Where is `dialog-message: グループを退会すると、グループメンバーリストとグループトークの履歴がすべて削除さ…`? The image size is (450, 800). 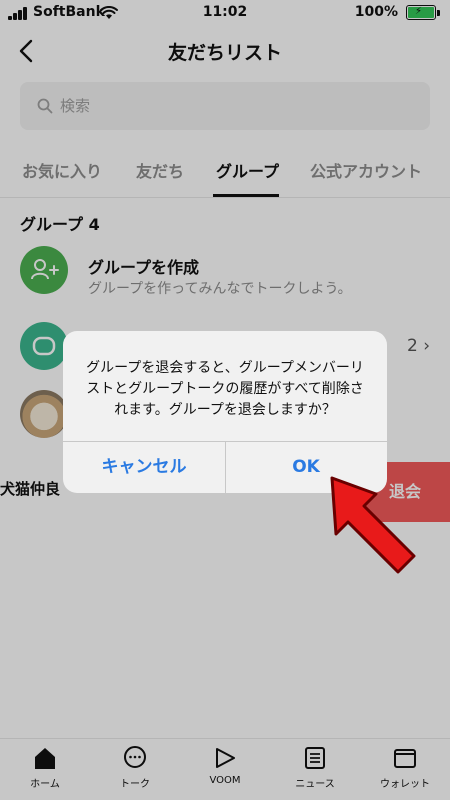 dialog-message: グループを退会すると、グループメンバーリストとグループトークの履歴がすべて削除さ… is located at coordinates (225, 389).